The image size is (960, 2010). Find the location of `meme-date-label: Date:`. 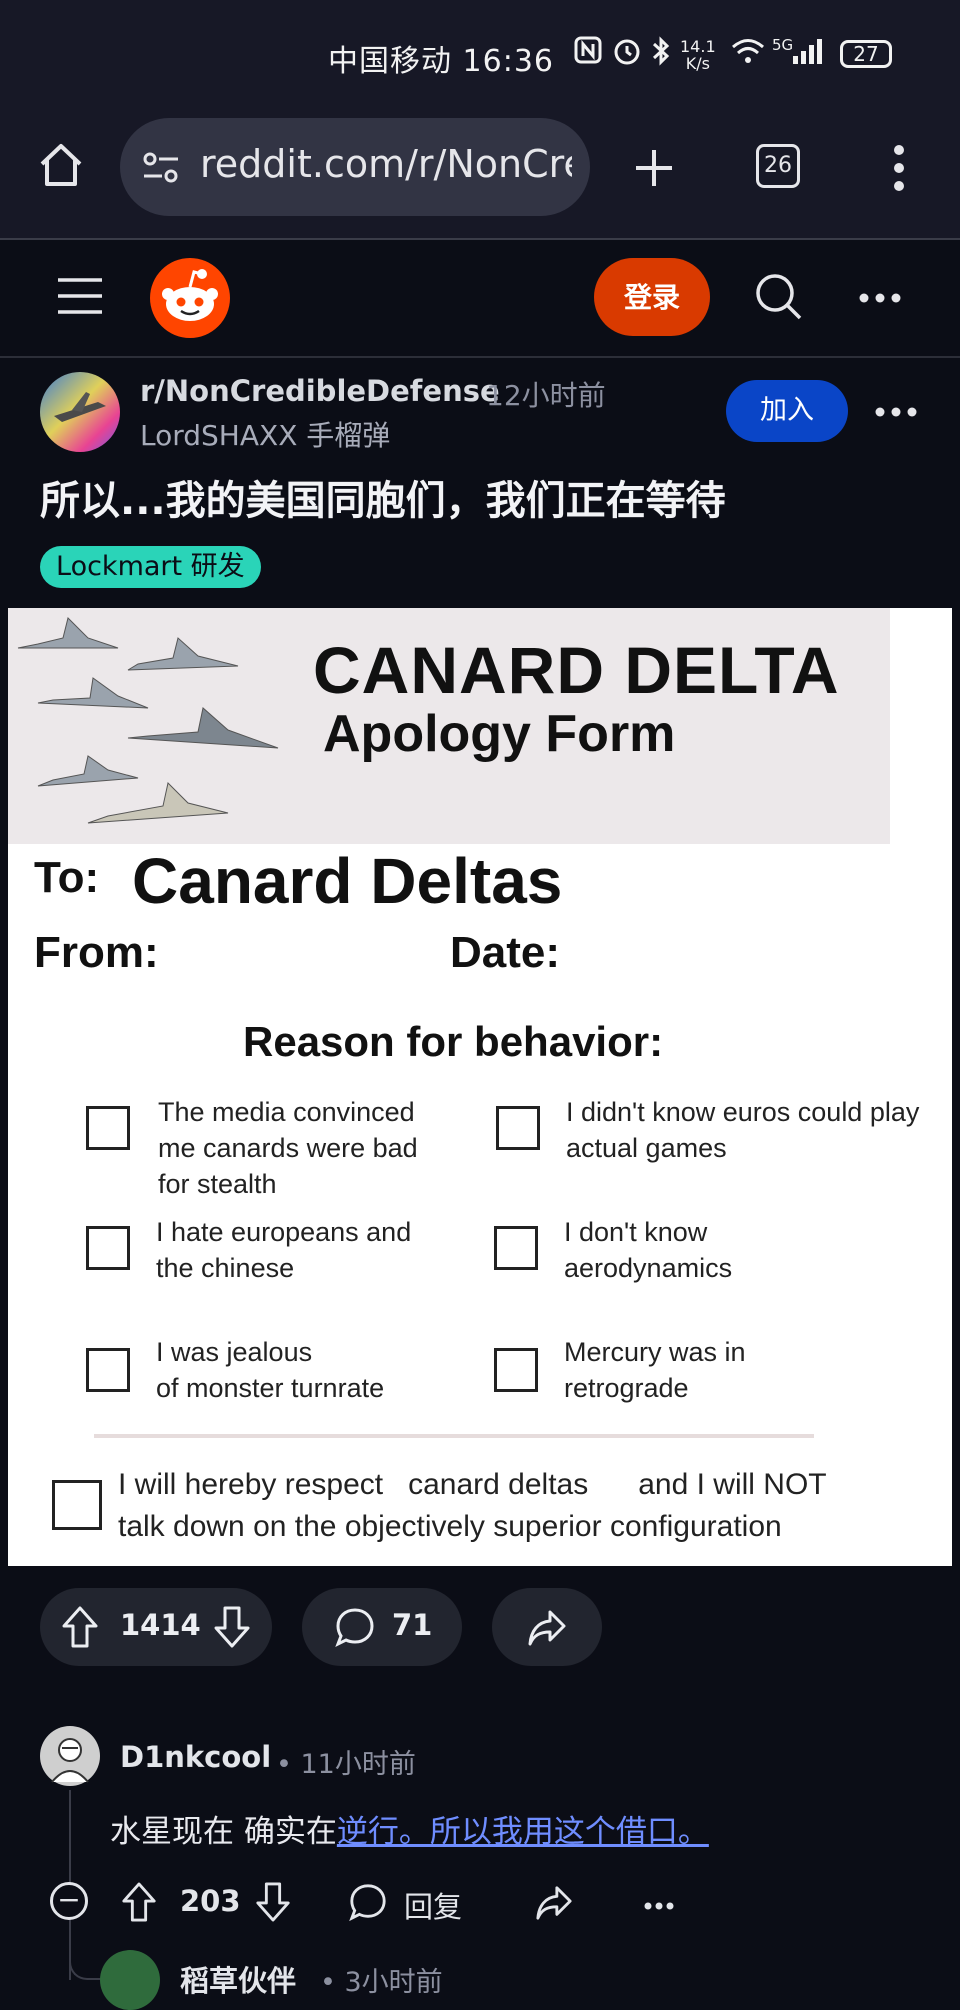

meme-date-label: Date: is located at coordinates (505, 952).